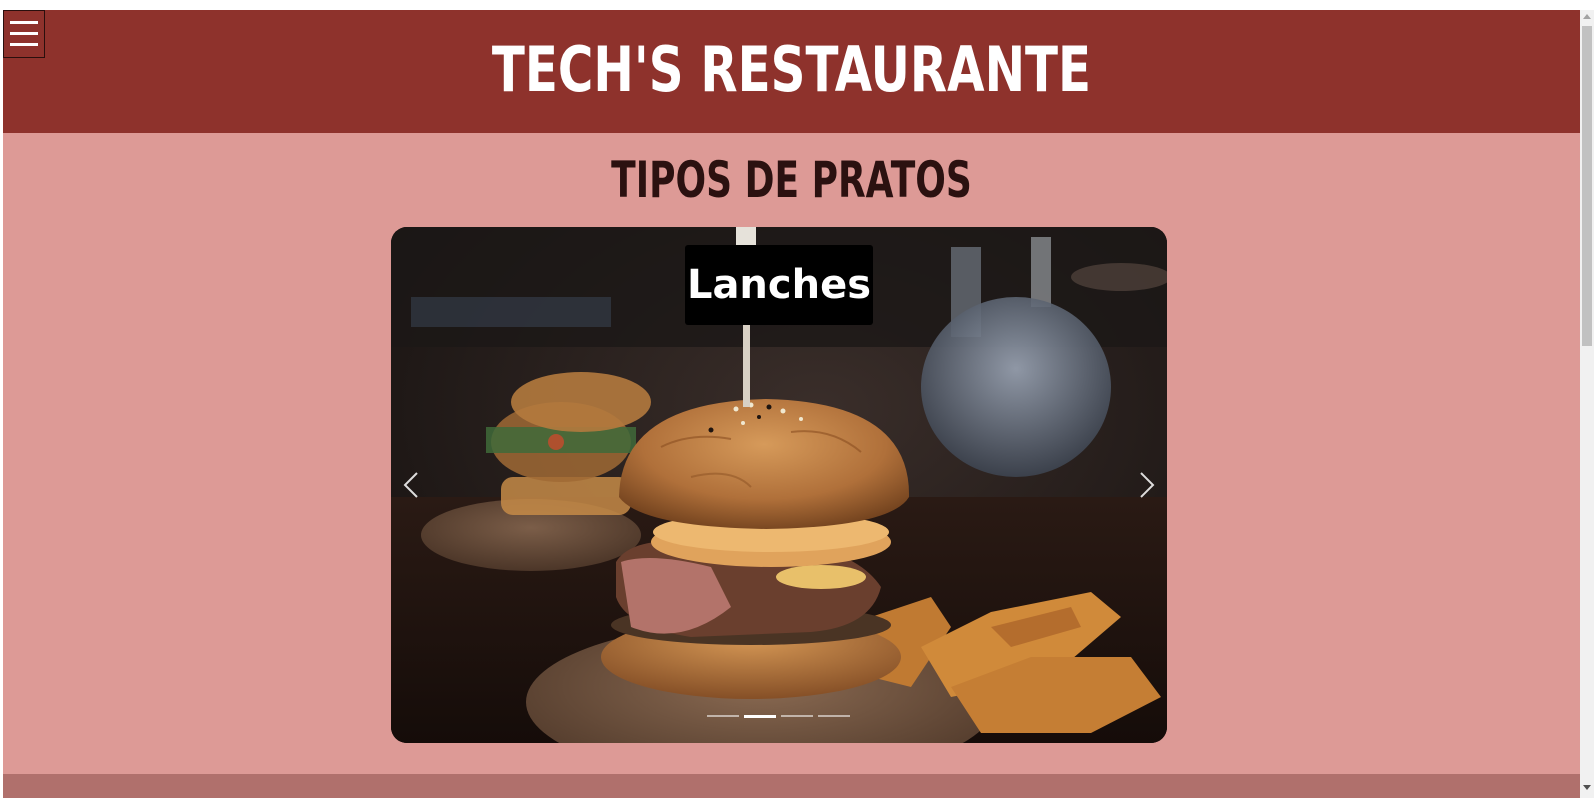 The image size is (1594, 798). I want to click on chevron-left-icon, so click(410, 485).